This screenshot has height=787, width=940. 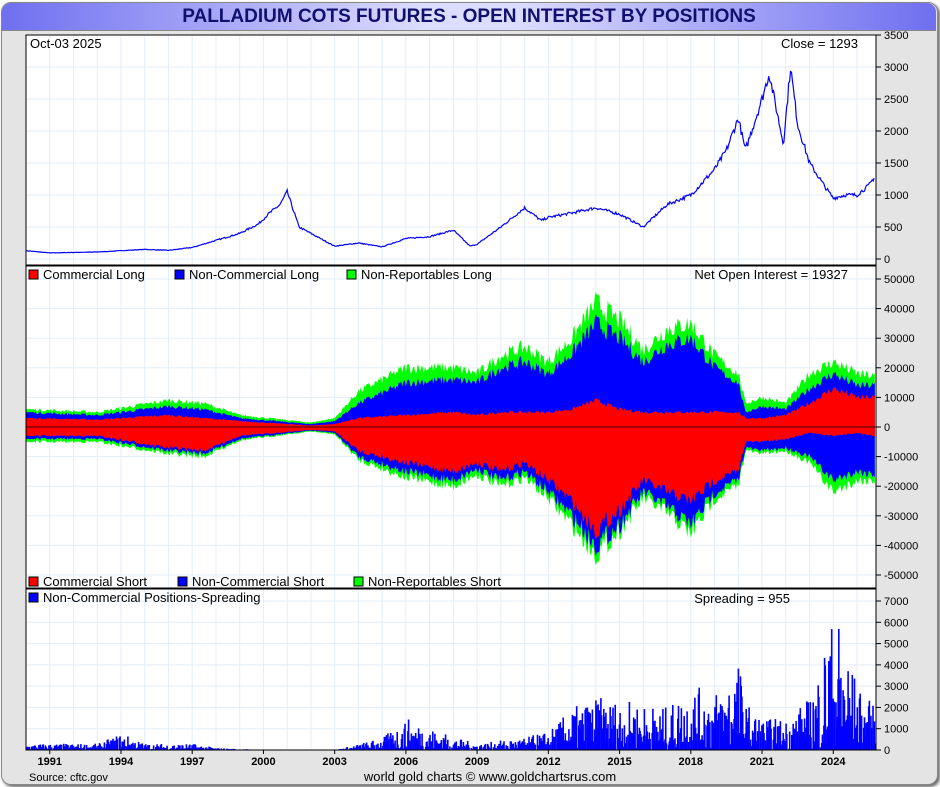 I want to click on legend-short-label-1: Non-Commercial Short, so click(x=258, y=581).